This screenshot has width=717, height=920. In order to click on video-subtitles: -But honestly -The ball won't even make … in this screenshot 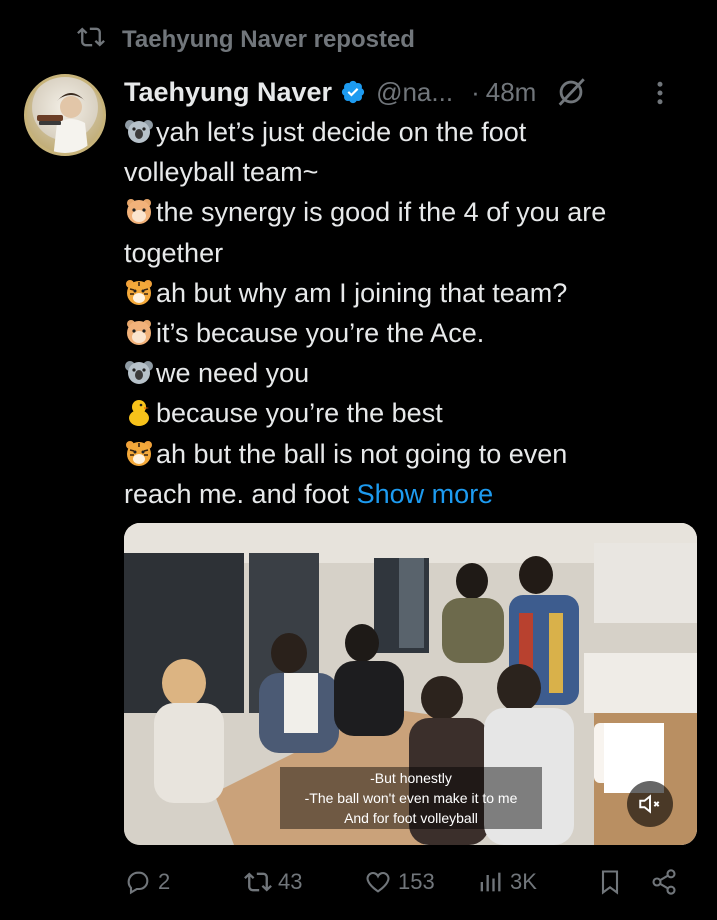, I will do `click(411, 798)`.